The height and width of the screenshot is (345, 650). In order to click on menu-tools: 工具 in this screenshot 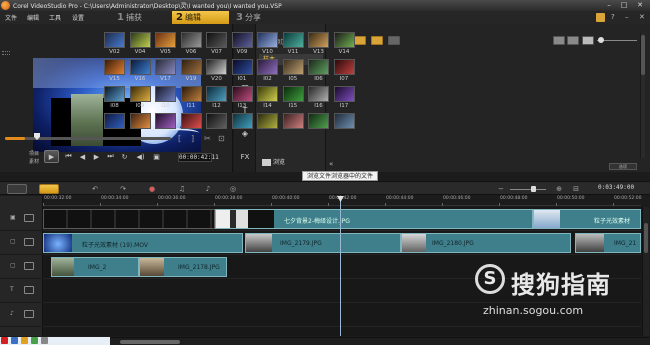, I will do `click(55, 17)`.